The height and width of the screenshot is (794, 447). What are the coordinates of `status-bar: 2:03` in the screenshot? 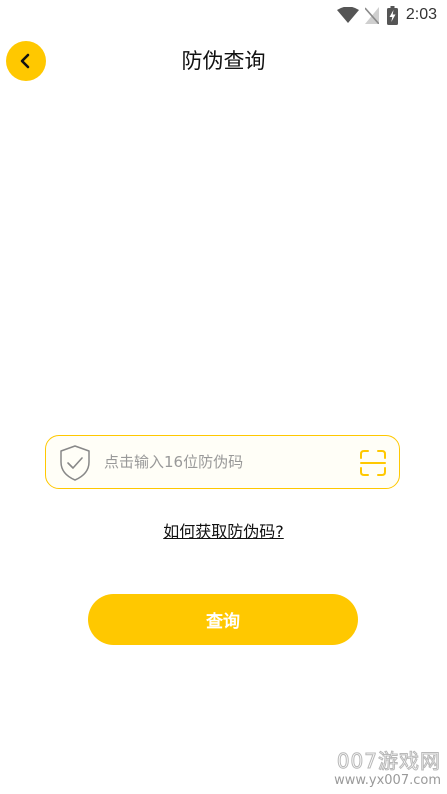 It's located at (223, 15).